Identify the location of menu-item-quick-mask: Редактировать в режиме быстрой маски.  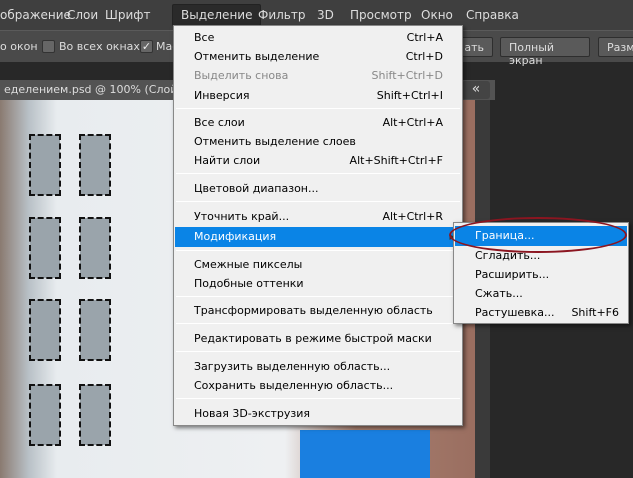
(318, 339).